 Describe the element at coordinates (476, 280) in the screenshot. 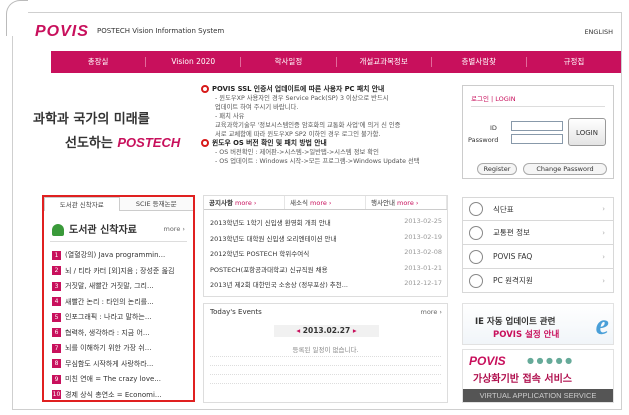

I see `monitor-icon` at that location.